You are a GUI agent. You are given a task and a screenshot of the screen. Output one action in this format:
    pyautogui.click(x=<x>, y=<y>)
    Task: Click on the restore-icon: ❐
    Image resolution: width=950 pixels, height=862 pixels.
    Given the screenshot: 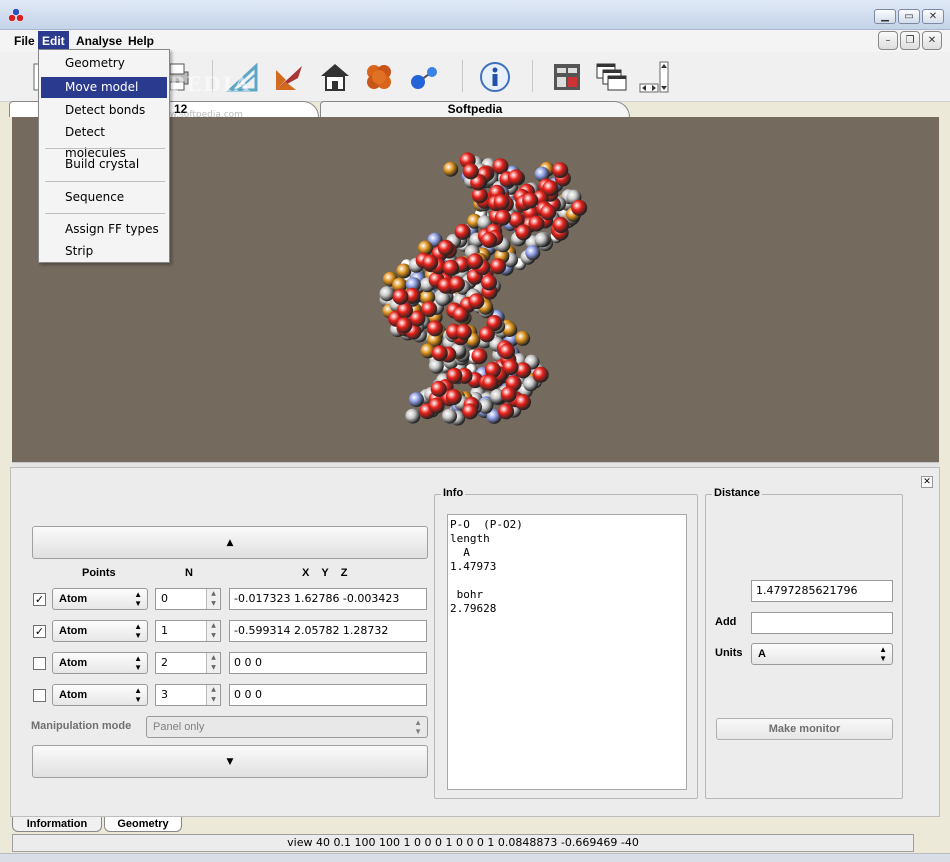 What is the action you would take?
    pyautogui.click(x=910, y=40)
    